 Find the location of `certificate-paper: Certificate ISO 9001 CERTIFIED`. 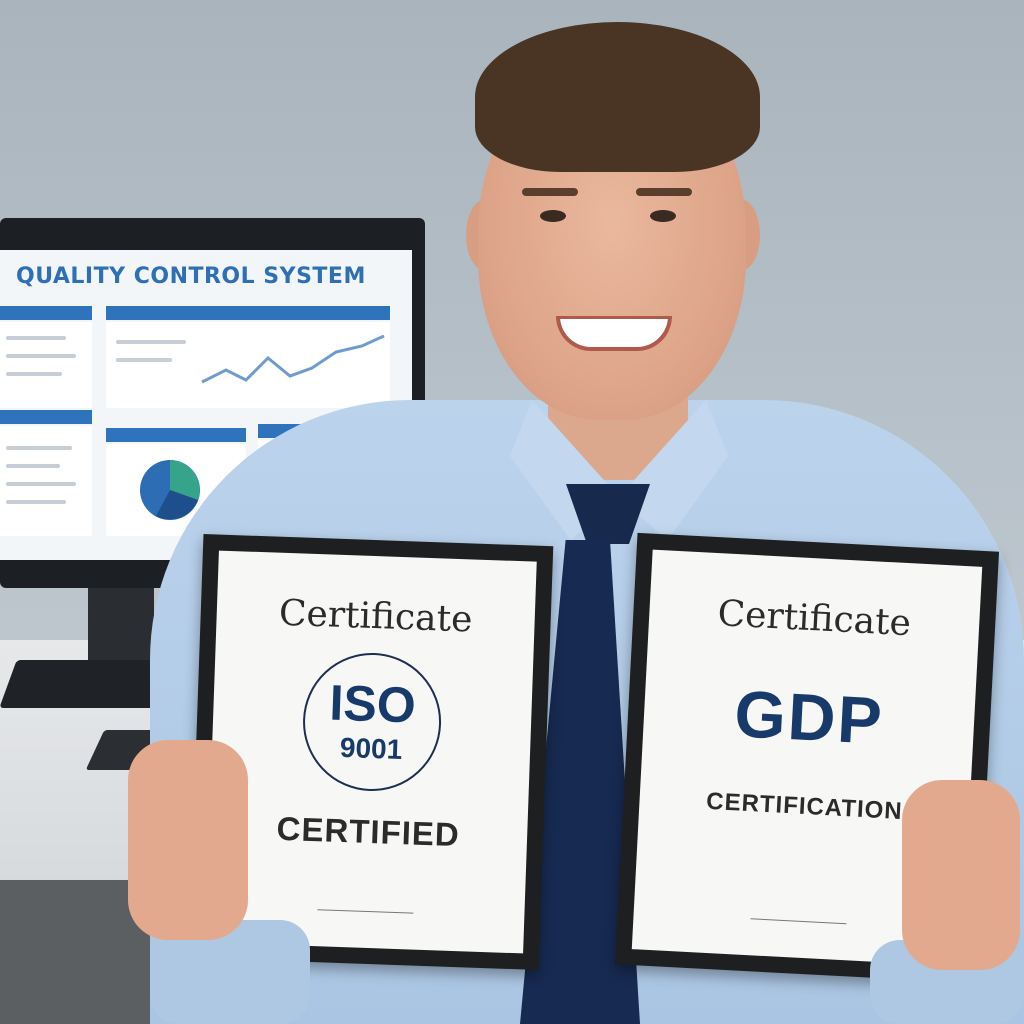

certificate-paper: Certificate ISO 9001 CERTIFIED is located at coordinates (371, 752).